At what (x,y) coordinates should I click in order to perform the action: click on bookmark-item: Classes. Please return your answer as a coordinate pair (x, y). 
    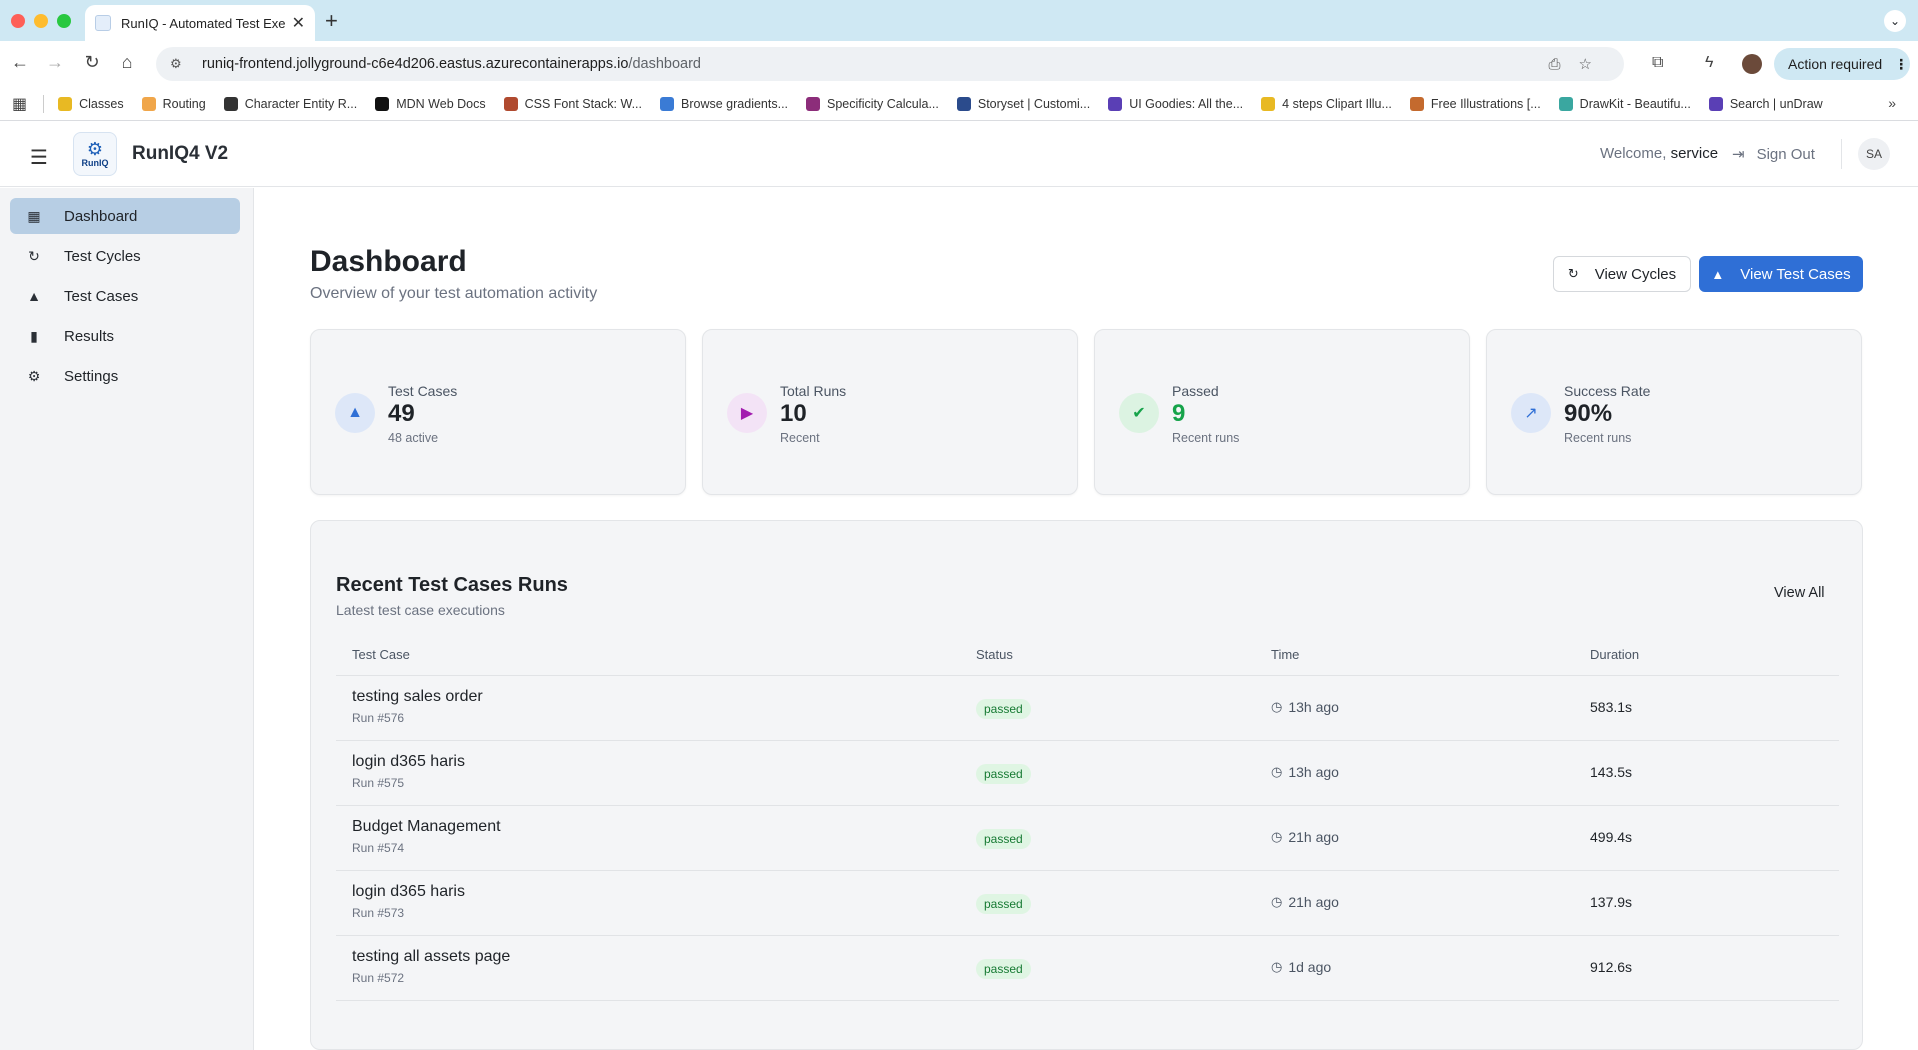
    Looking at the image, I should click on (91, 103).